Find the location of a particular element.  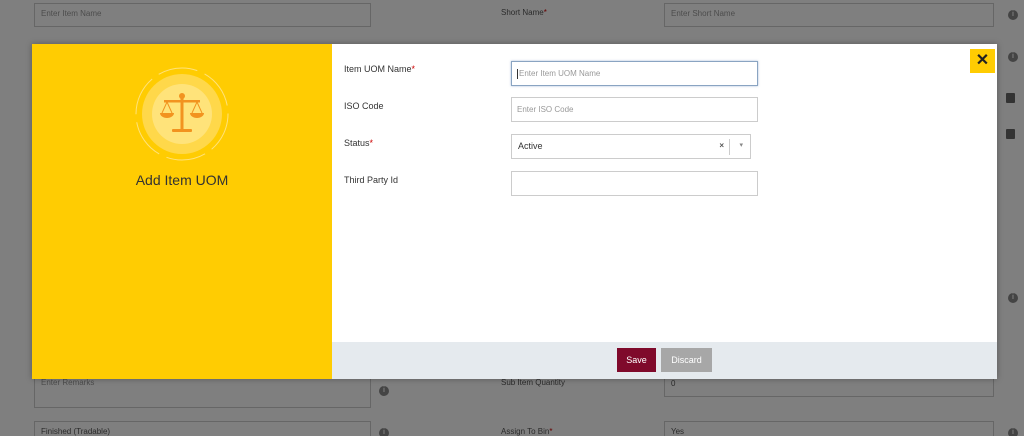

discard-button: Discard is located at coordinates (686, 360).